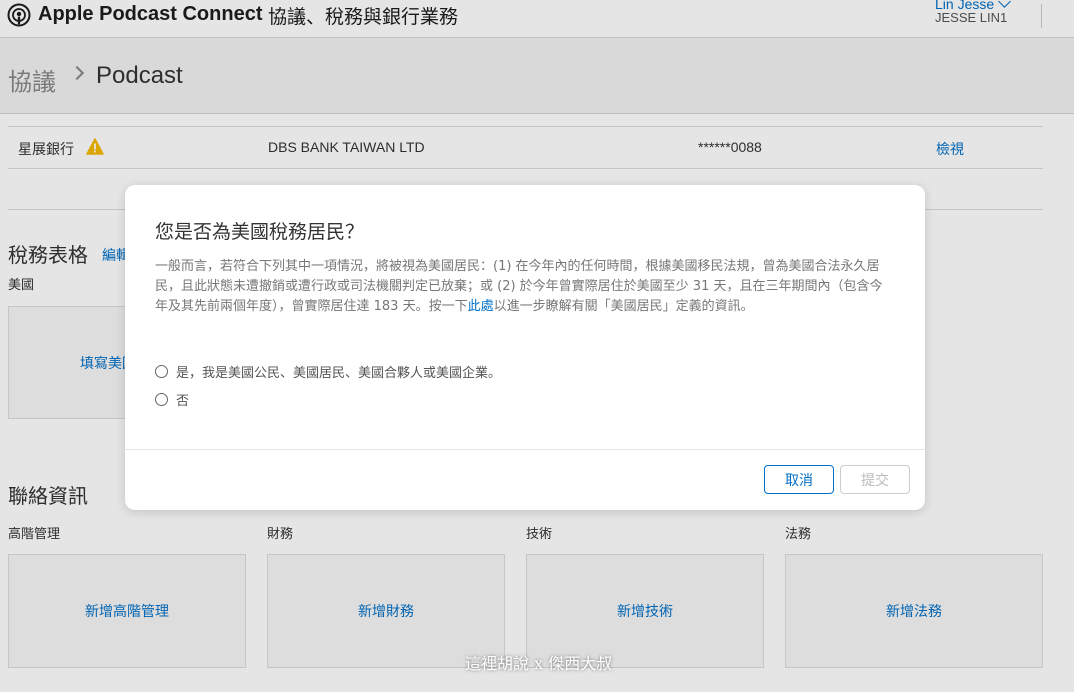  I want to click on cancel-button: 取消, so click(799, 479).